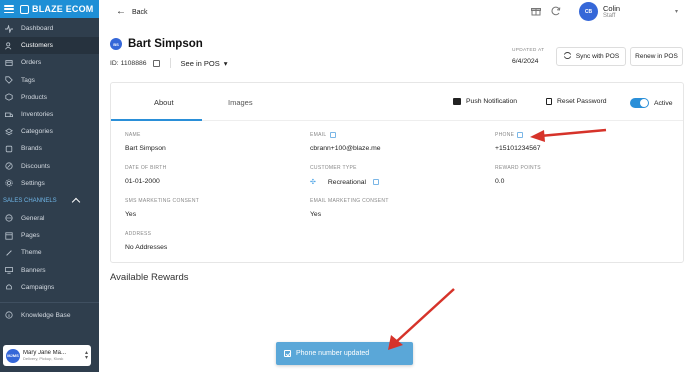 The image size is (688, 372). Describe the element at coordinates (49, 62) in the screenshot. I see `sidebar-item-orders: Orders` at that location.